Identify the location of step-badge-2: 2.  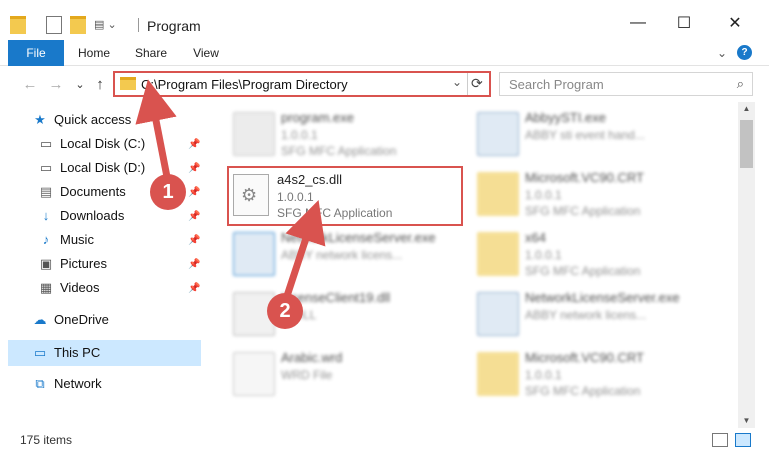
(285, 311).